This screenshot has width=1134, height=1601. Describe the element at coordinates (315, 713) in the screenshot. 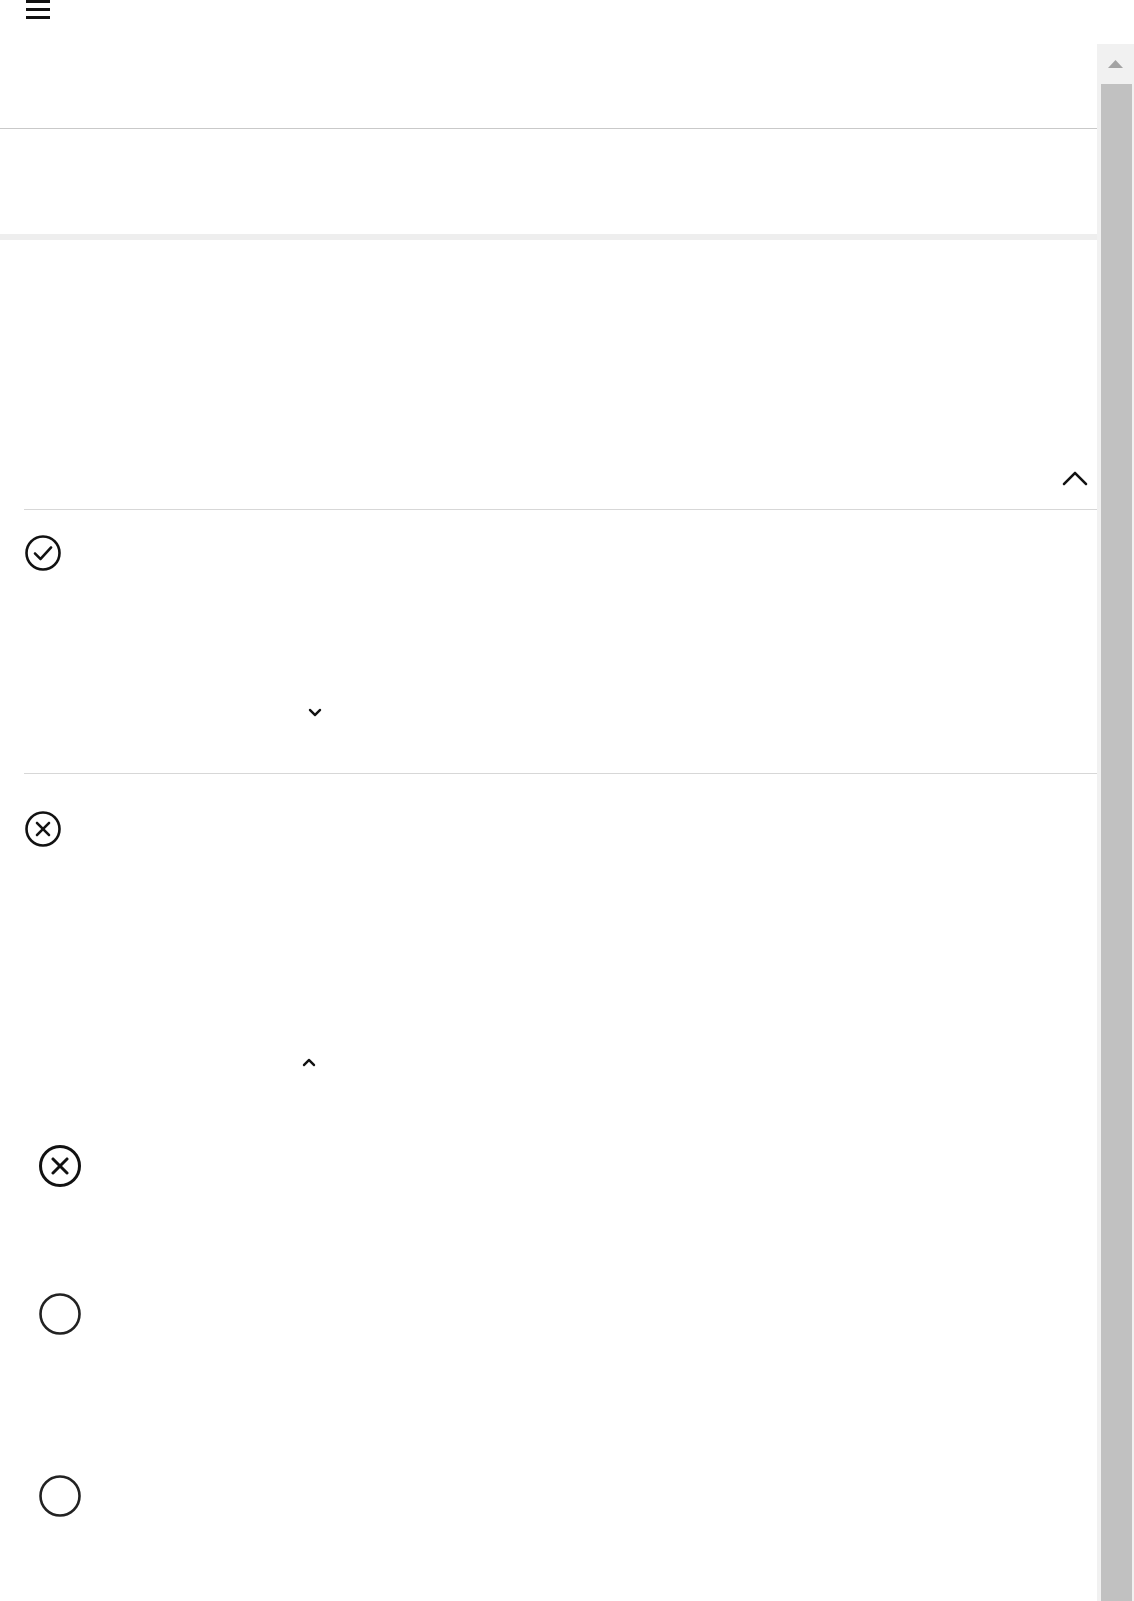

I see `chevron-down-icon` at that location.